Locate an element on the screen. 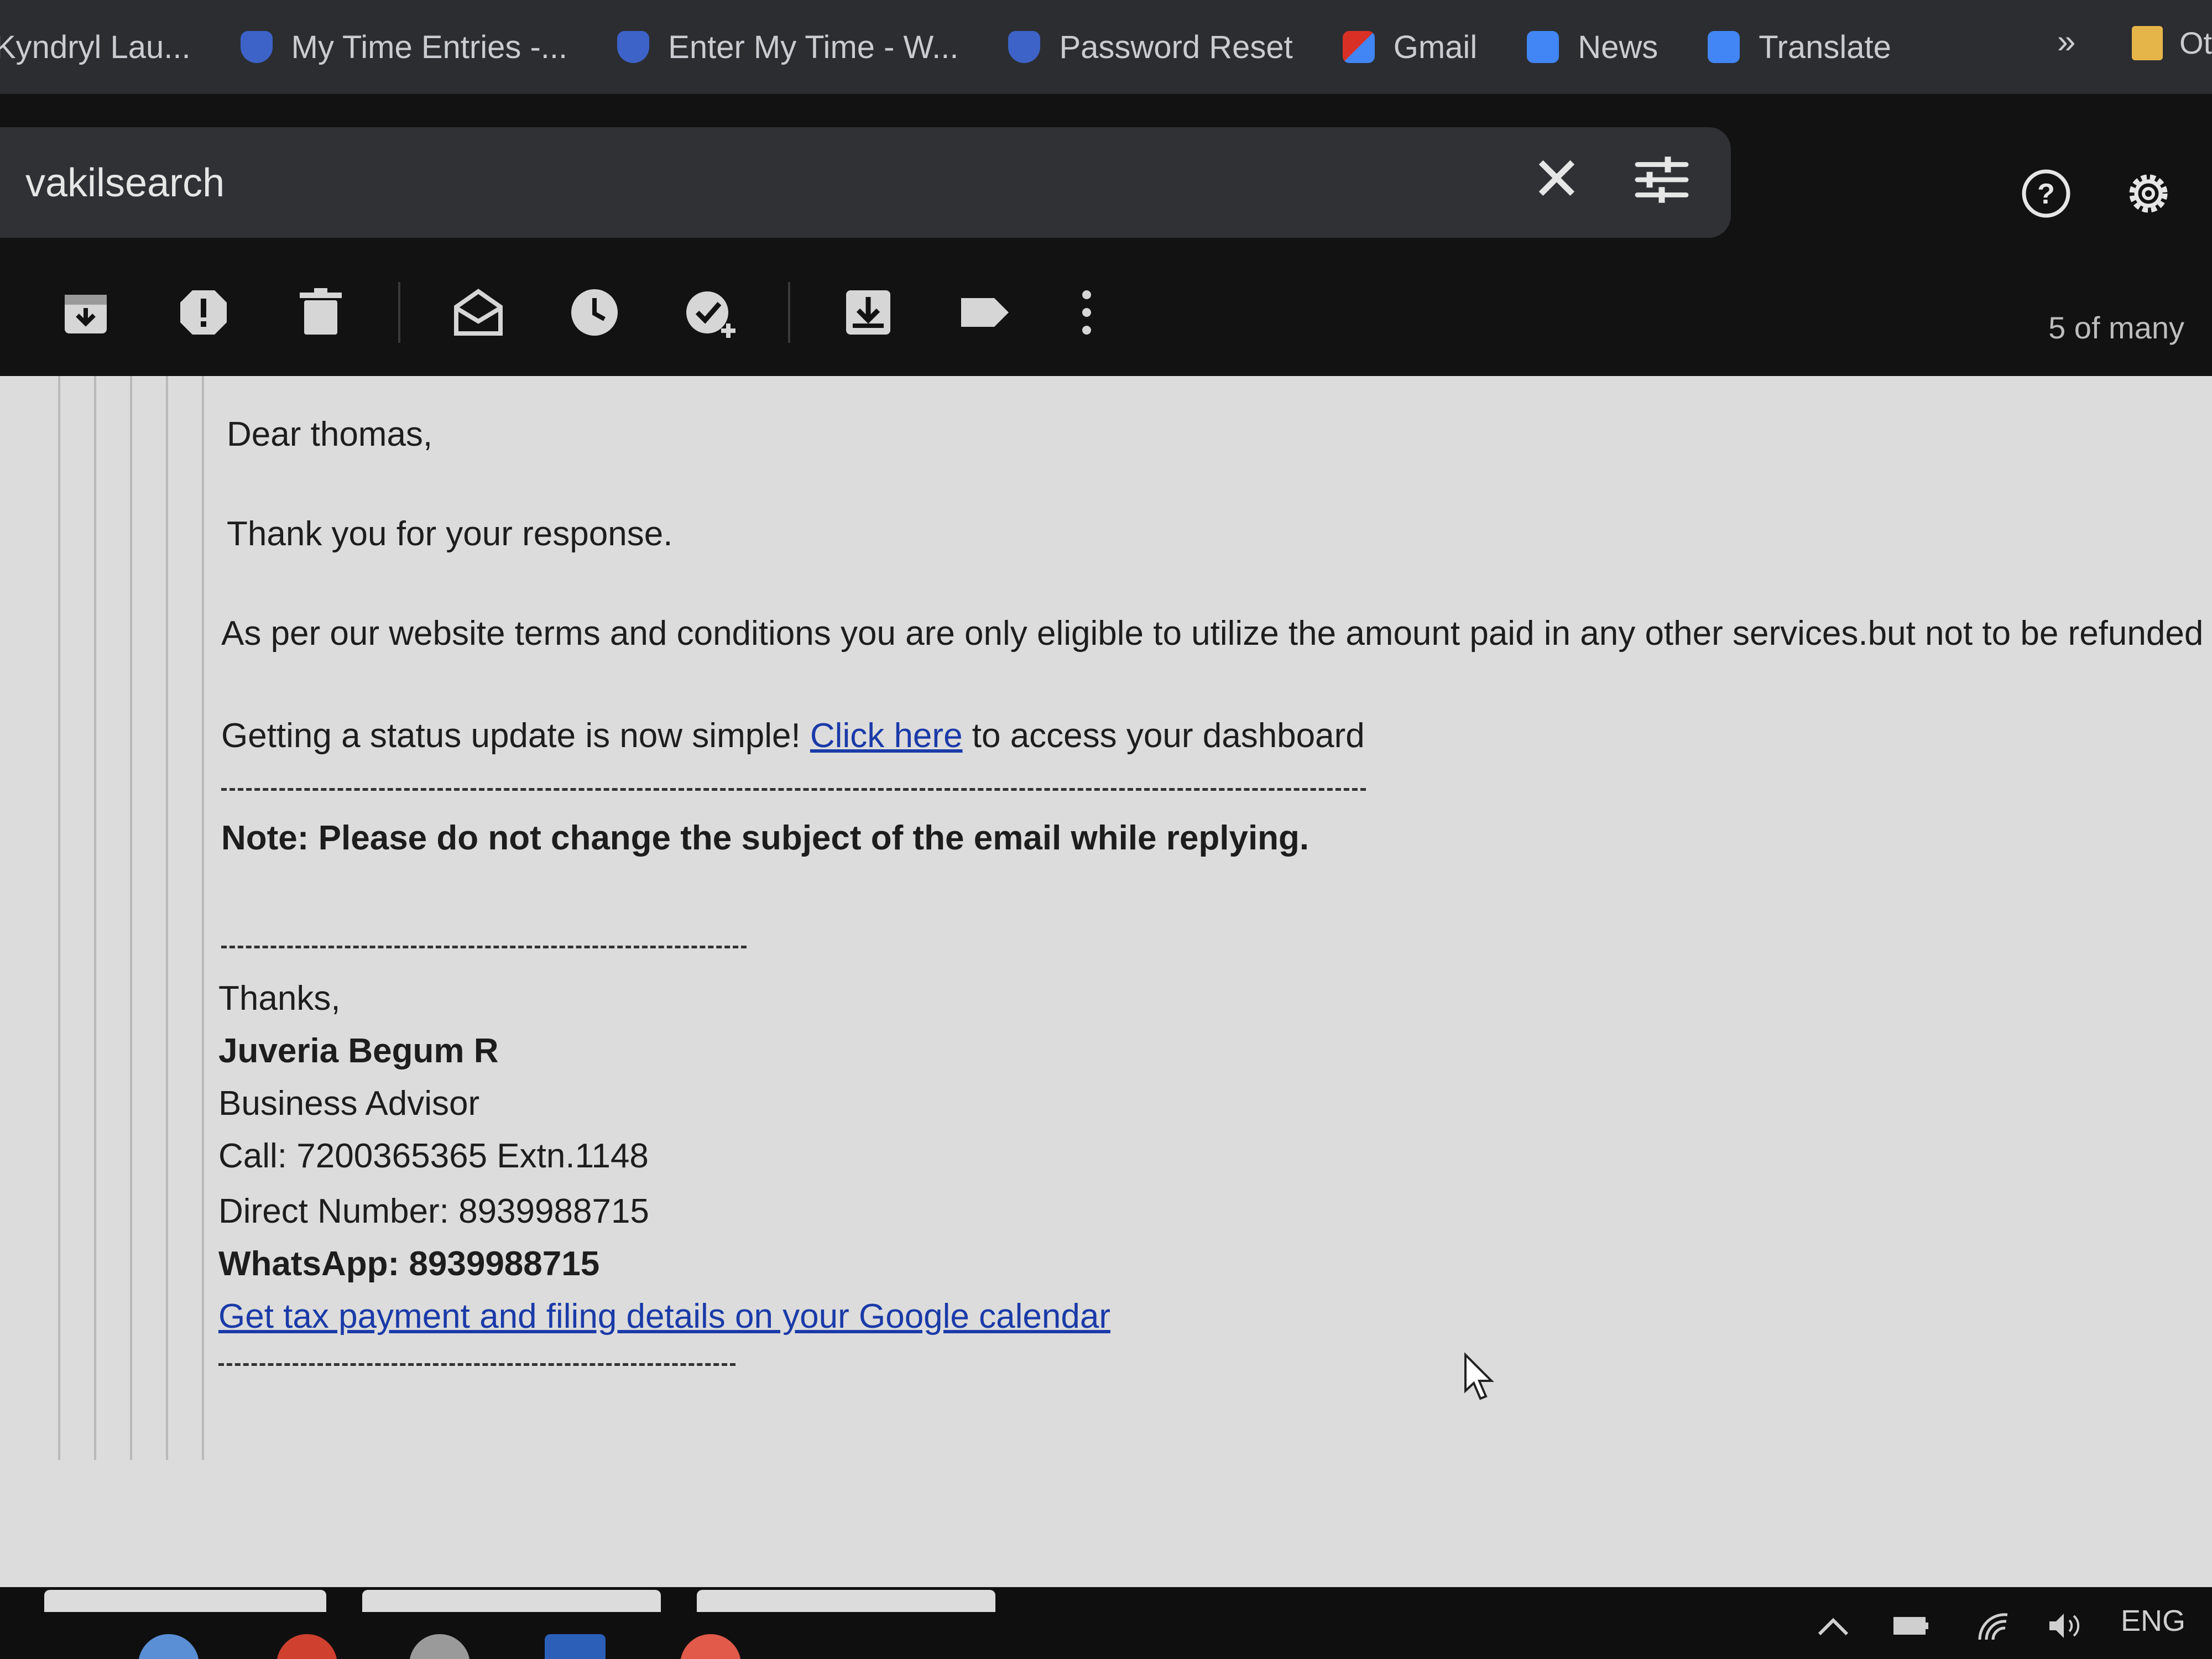 The width and height of the screenshot is (2212, 1659). folder-label: Ot is located at coordinates (2196, 42).